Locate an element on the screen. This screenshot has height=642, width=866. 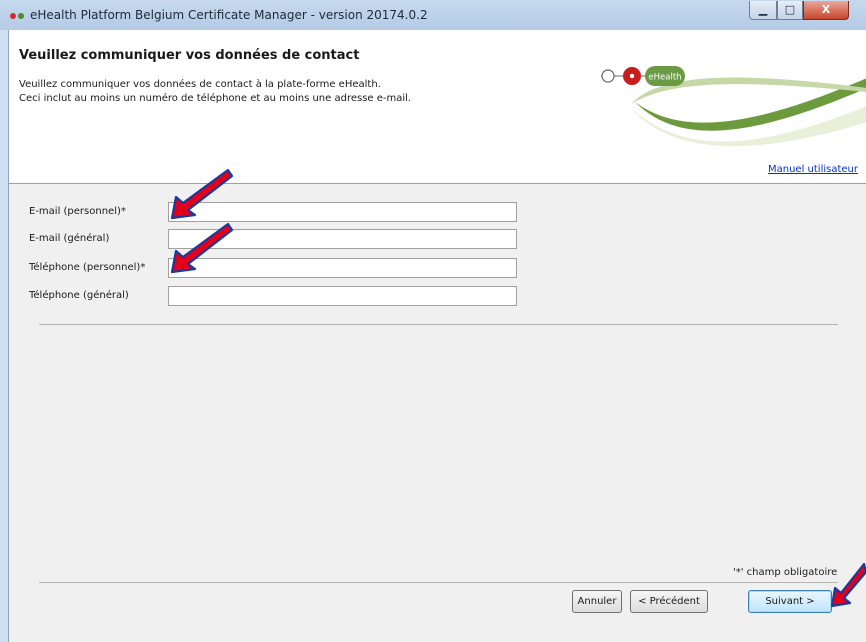
close-icon: X is located at coordinates (826, 9).